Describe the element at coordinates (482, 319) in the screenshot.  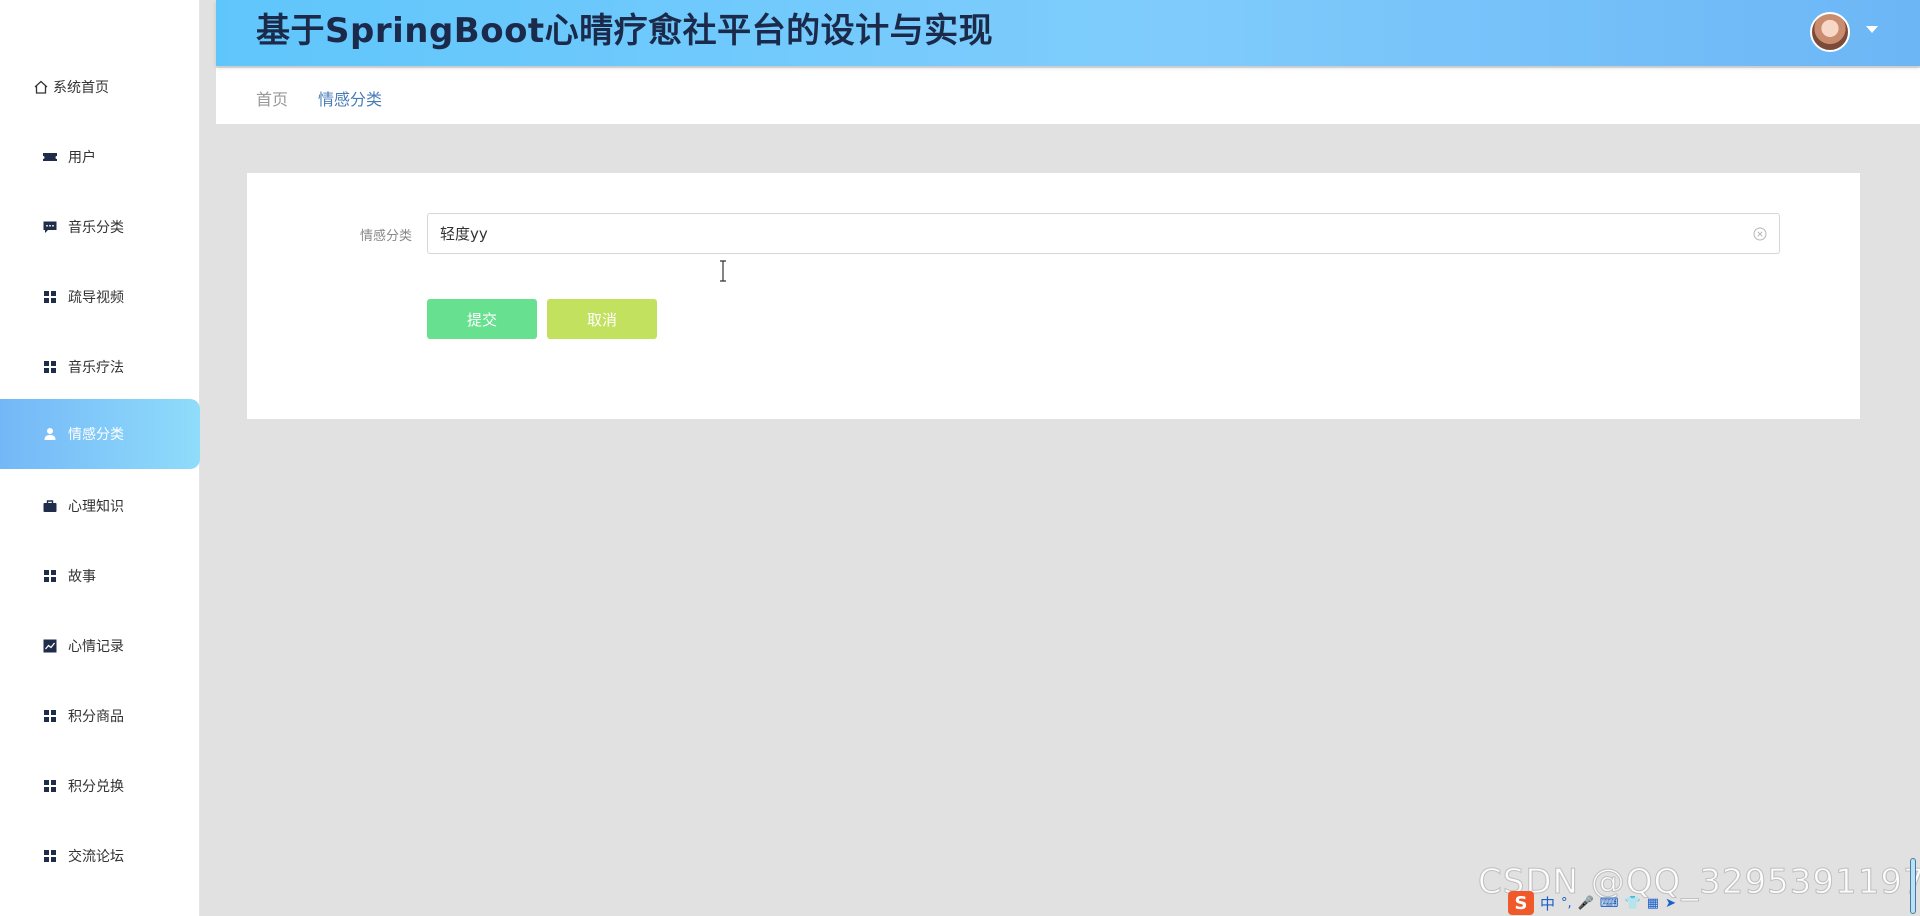
I see `submit-button: 提交` at that location.